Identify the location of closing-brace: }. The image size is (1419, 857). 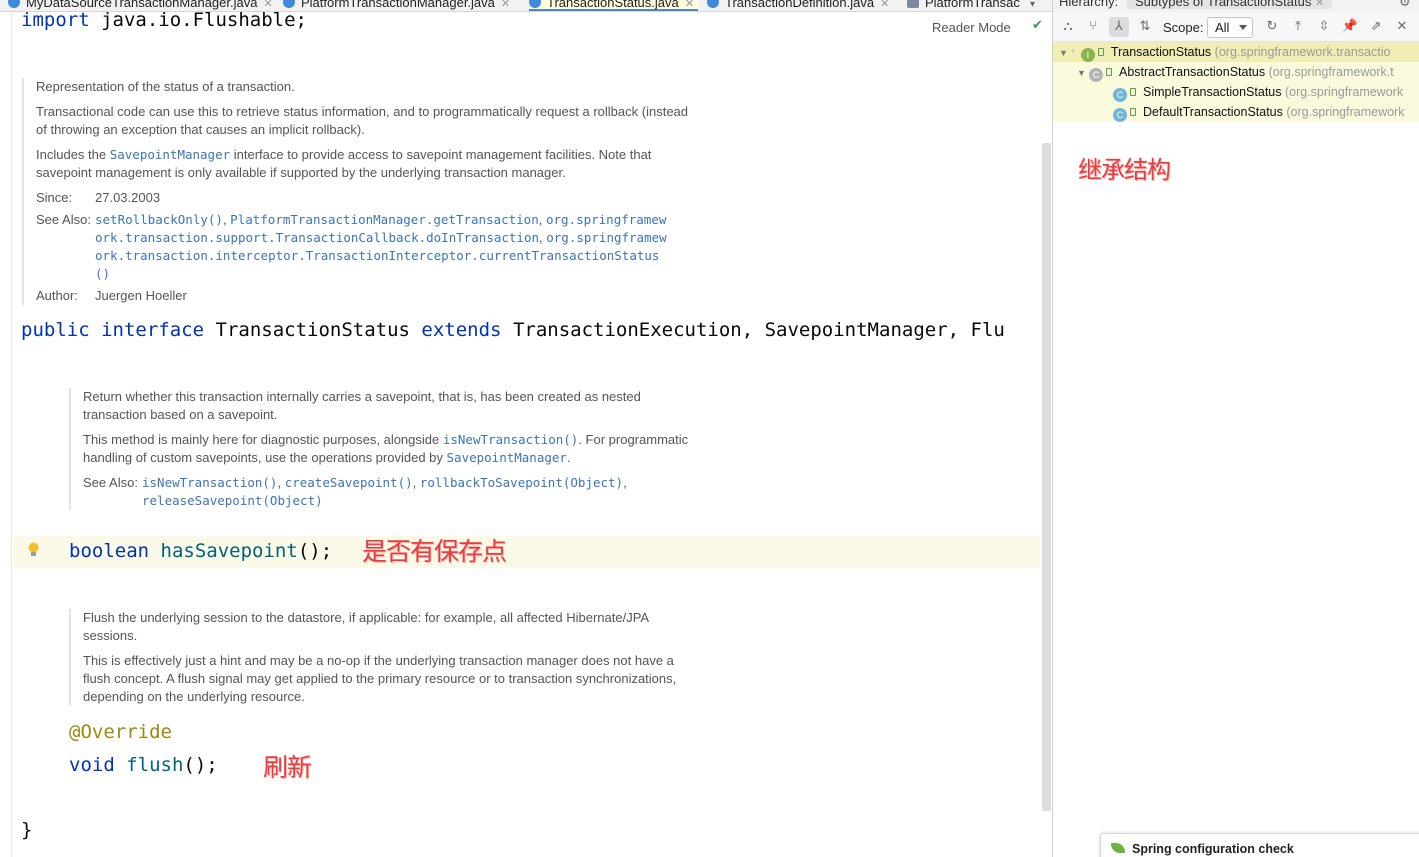
(26, 830).